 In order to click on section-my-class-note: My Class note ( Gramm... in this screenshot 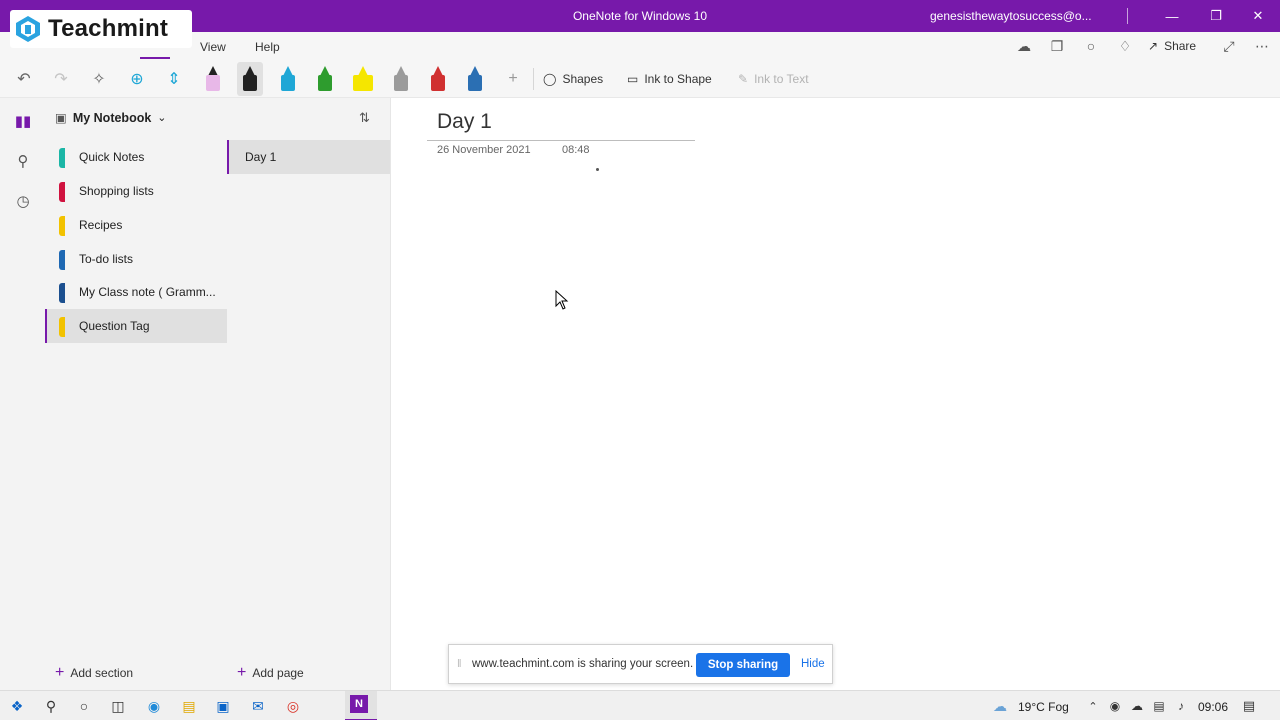, I will do `click(136, 292)`.